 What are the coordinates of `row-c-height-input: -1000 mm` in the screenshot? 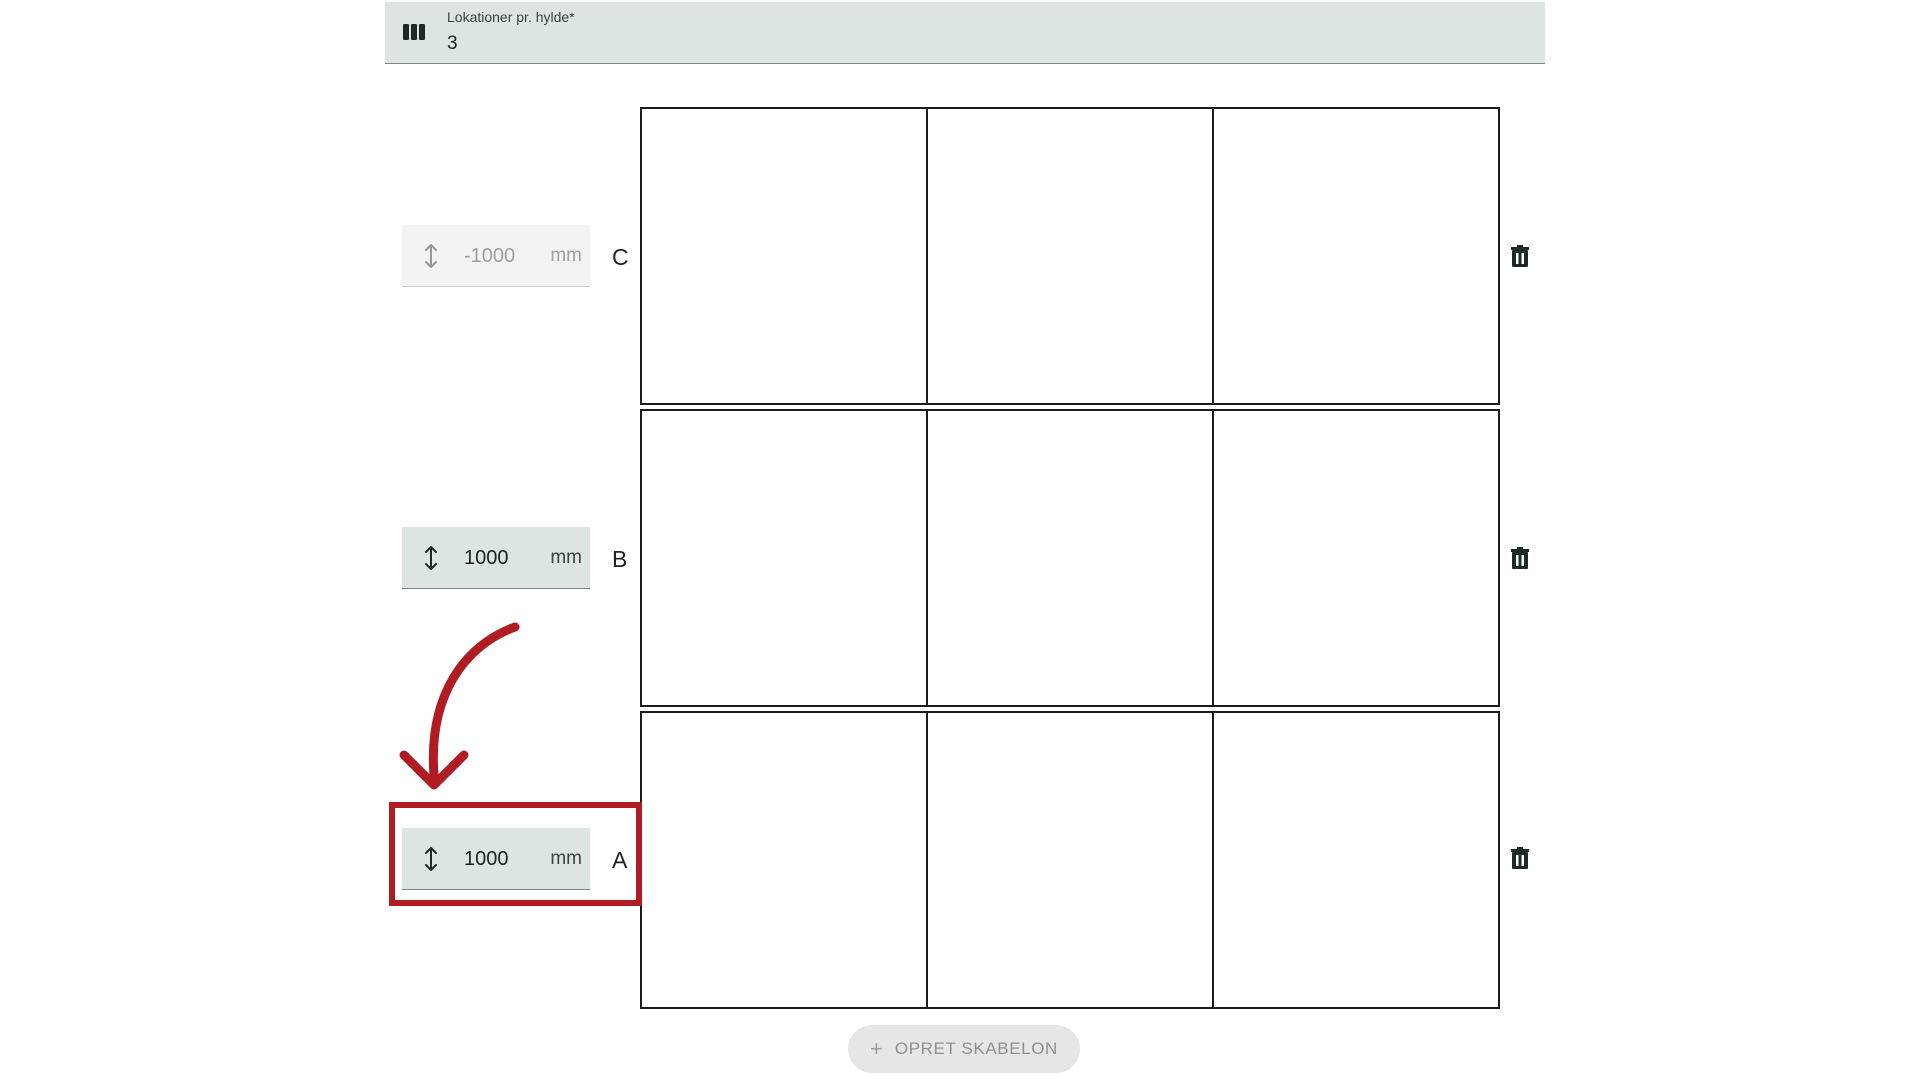 It's located at (496, 256).